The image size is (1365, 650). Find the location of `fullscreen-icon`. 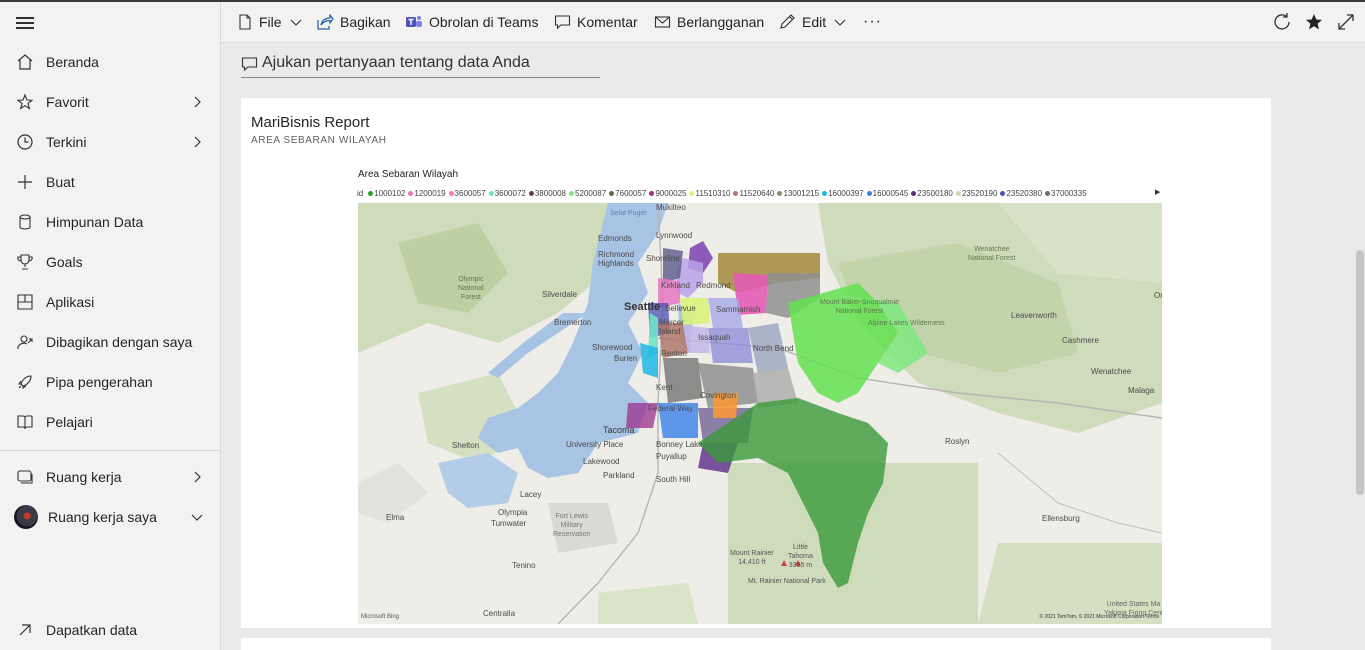

fullscreen-icon is located at coordinates (1346, 22).